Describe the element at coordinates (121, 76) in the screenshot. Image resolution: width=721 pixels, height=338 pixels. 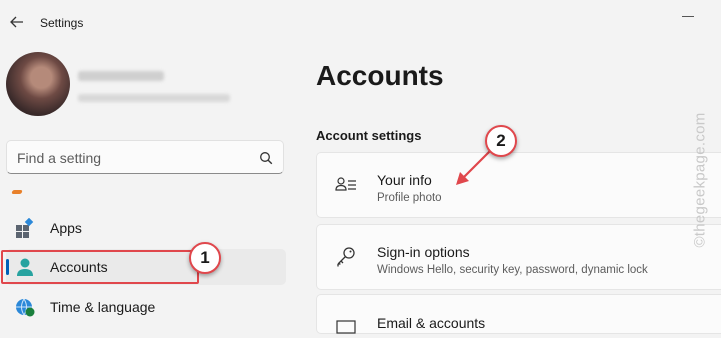
I see `user-name-blurred` at that location.